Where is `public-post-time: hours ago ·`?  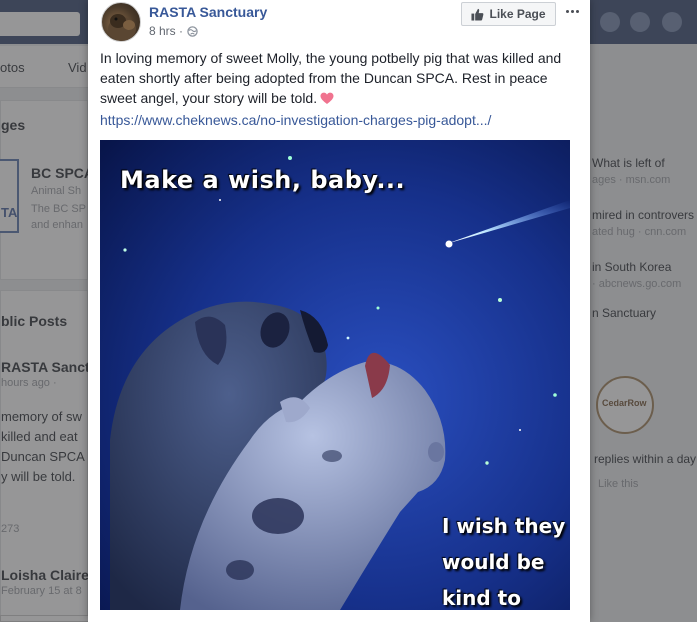 public-post-time: hours ago · is located at coordinates (29, 383).